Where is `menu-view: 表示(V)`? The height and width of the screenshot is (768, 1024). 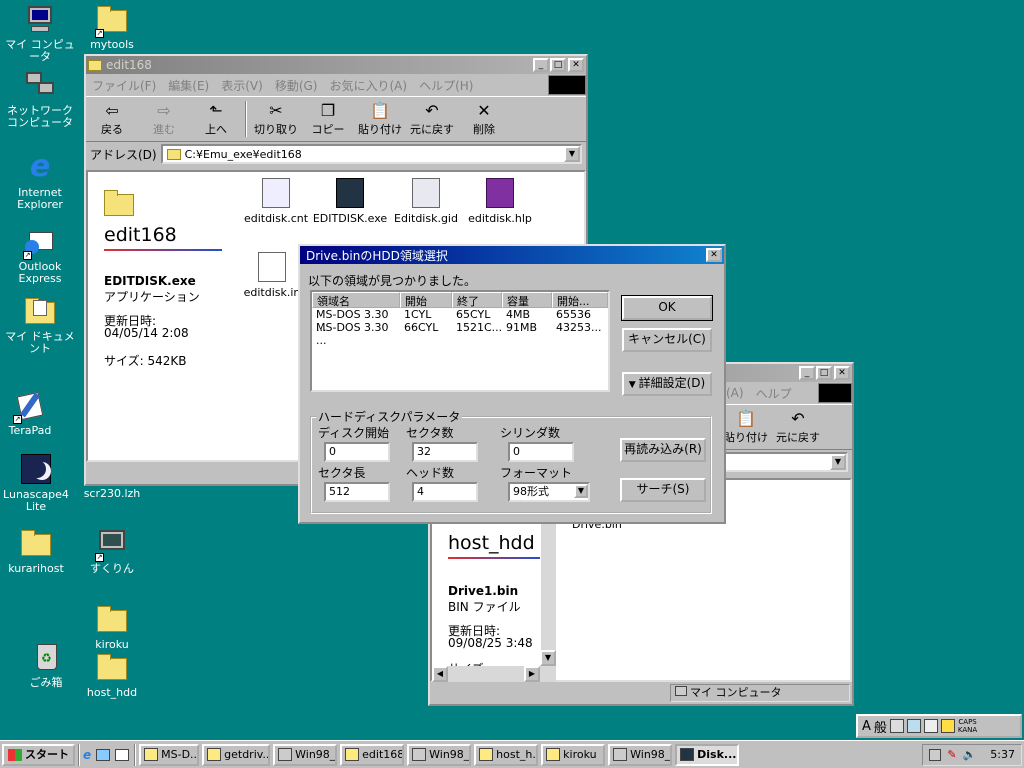
menu-view: 表示(V) is located at coordinates (242, 85).